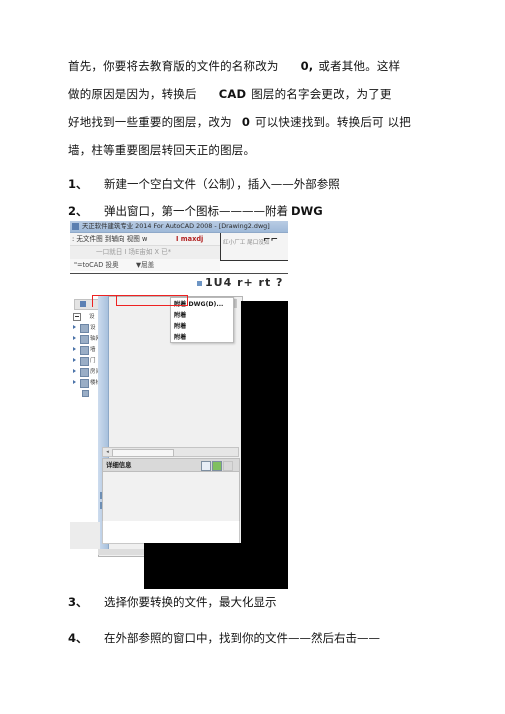  I want to click on toolbar-row-3-right: ▼屈盖, so click(145, 265).